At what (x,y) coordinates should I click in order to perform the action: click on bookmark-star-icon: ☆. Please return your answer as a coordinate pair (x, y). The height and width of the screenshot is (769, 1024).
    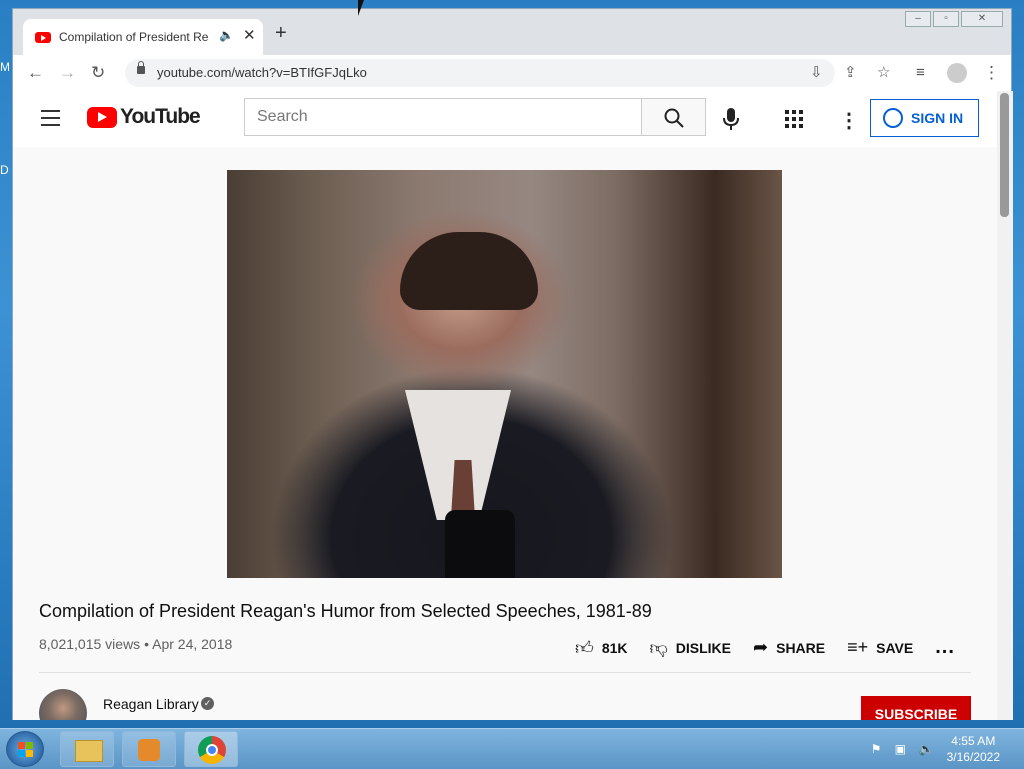
    Looking at the image, I should click on (883, 73).